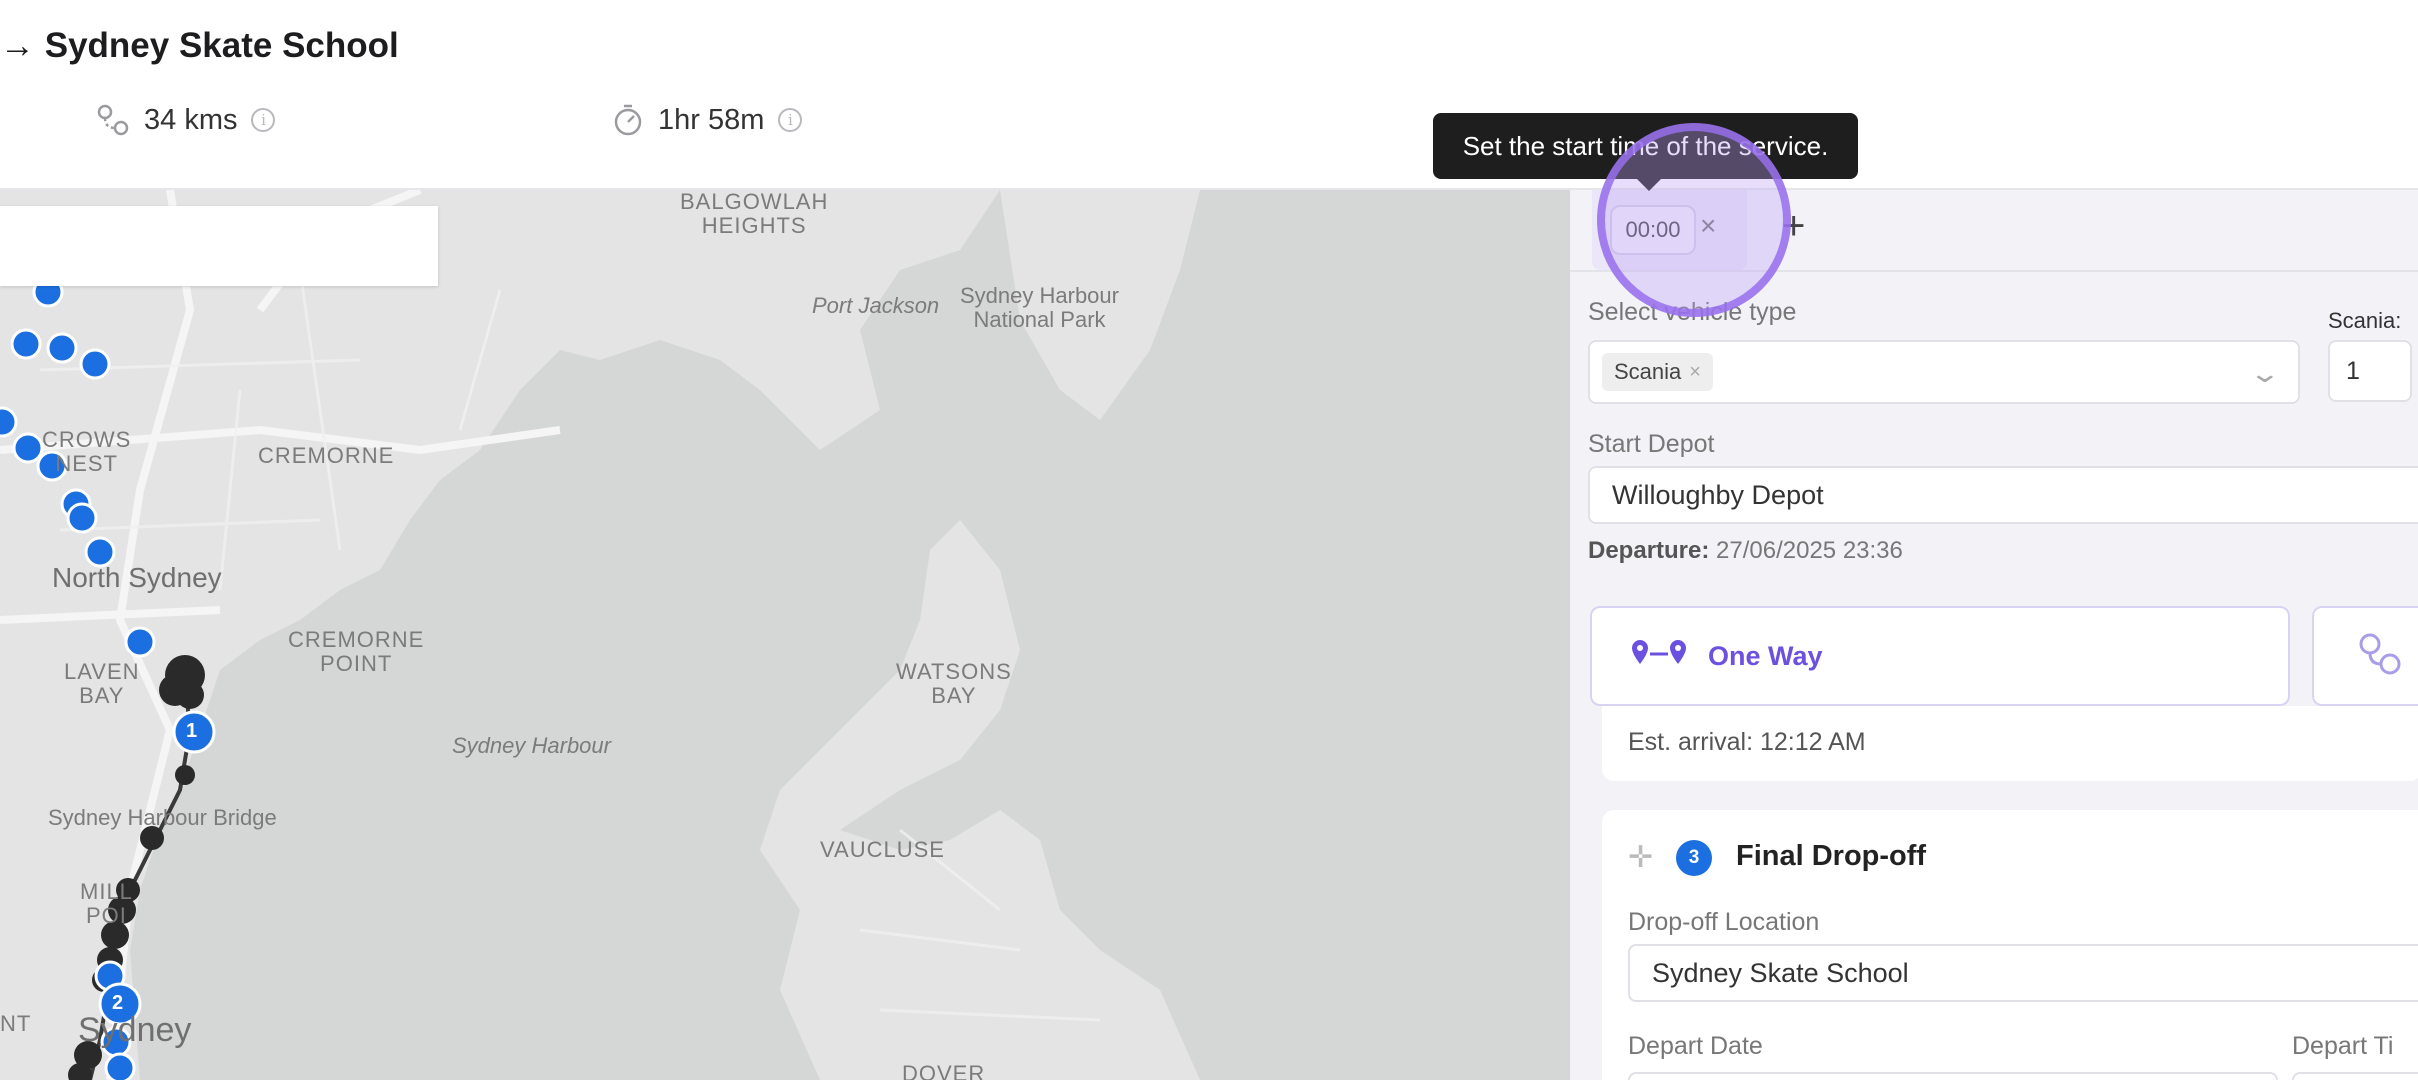  I want to click on vehicle-tag-label: Scania, so click(1648, 371).